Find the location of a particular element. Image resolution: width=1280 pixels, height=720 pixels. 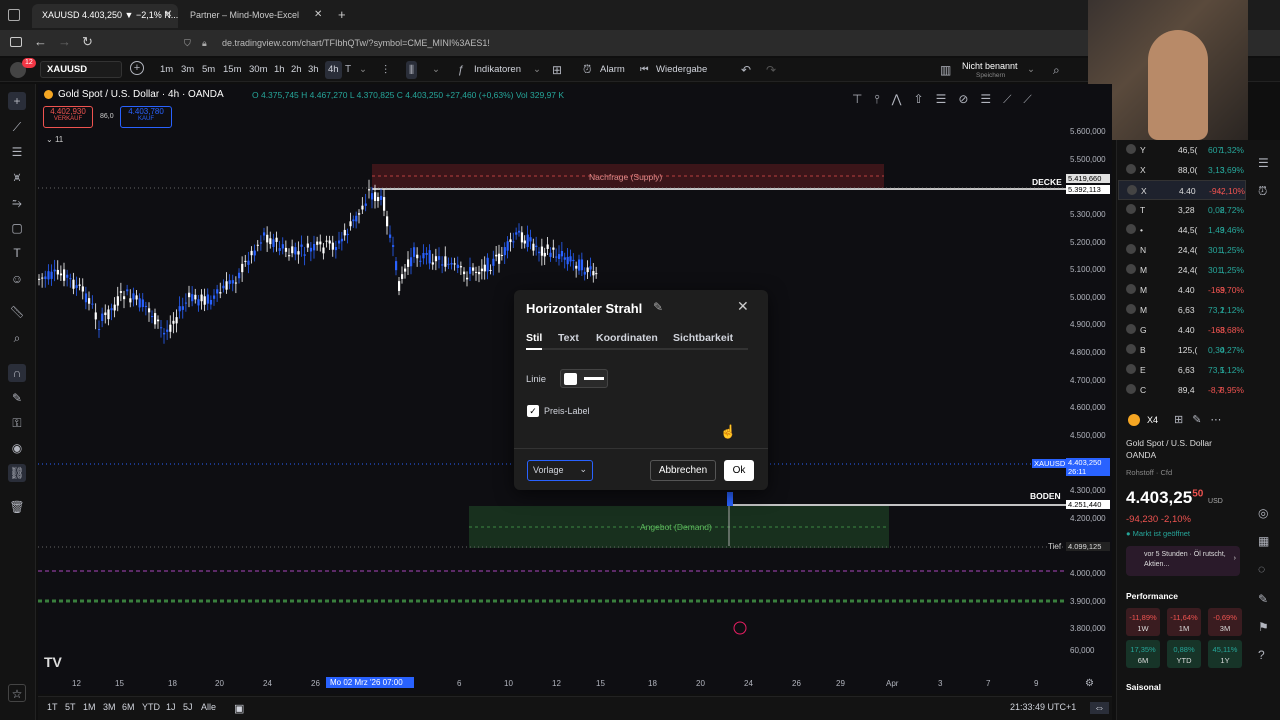

range-1J: 1J is located at coordinates (171, 707).